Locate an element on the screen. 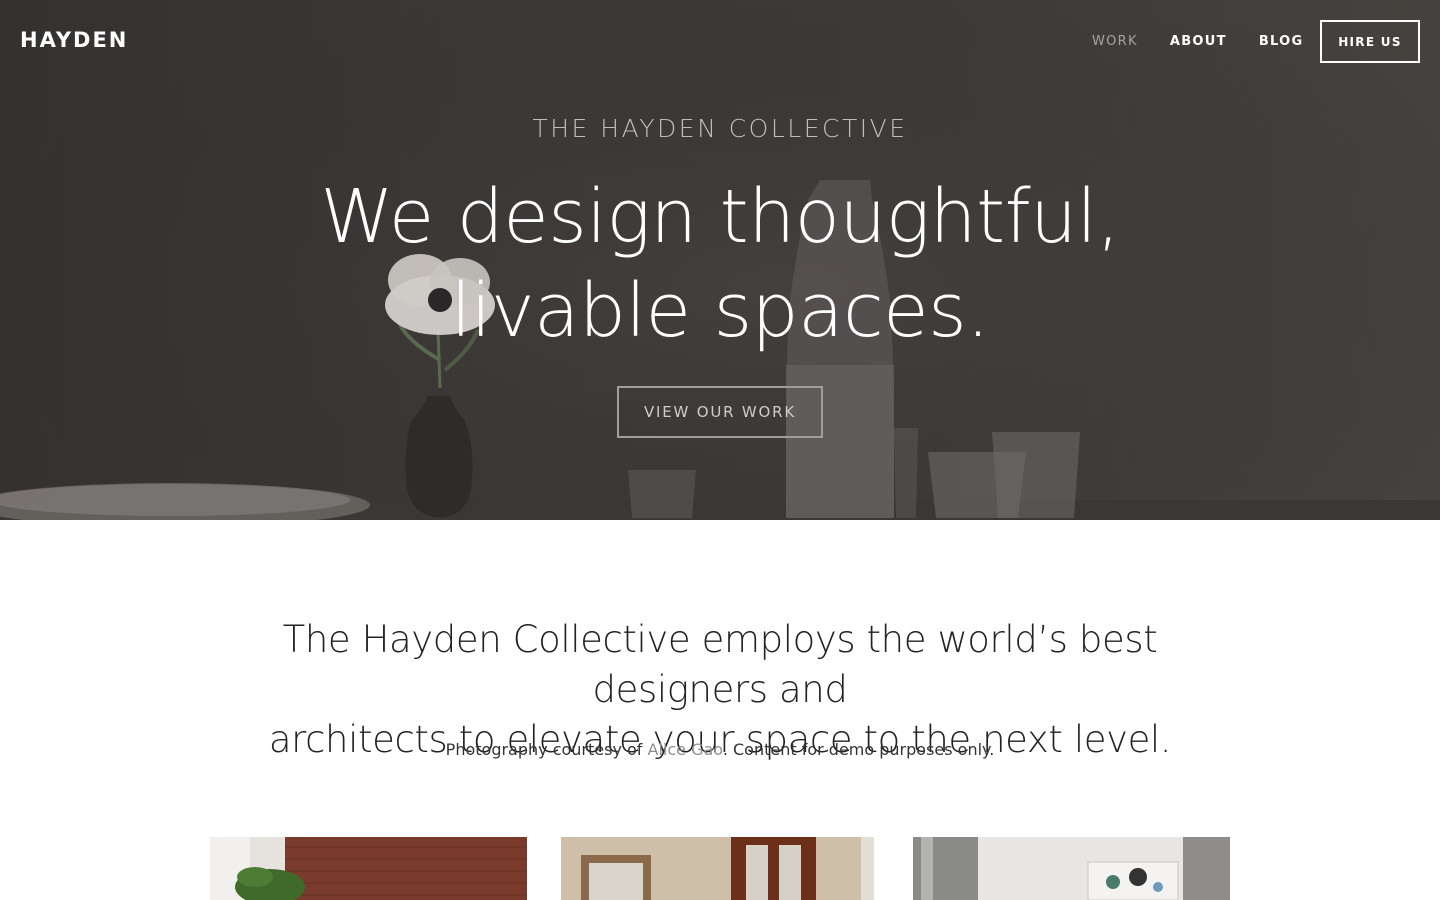 This screenshot has height=900, width=1440. nav-link-about: ABOUT is located at coordinates (1198, 41).